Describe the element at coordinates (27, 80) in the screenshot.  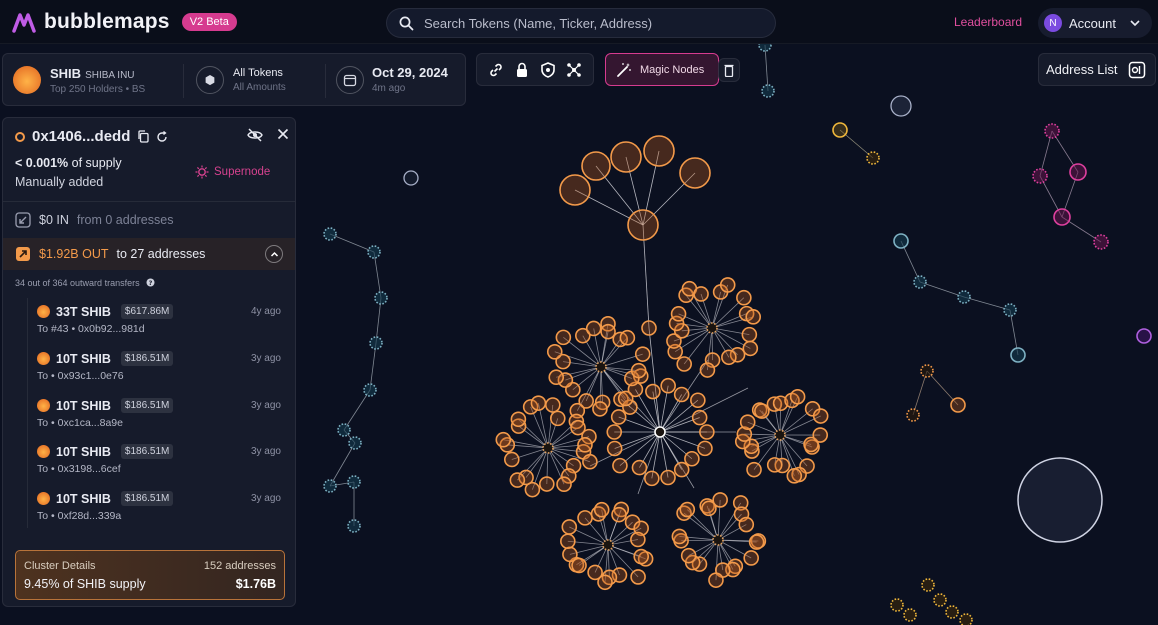
I see `shib-token-logo-icon` at that location.